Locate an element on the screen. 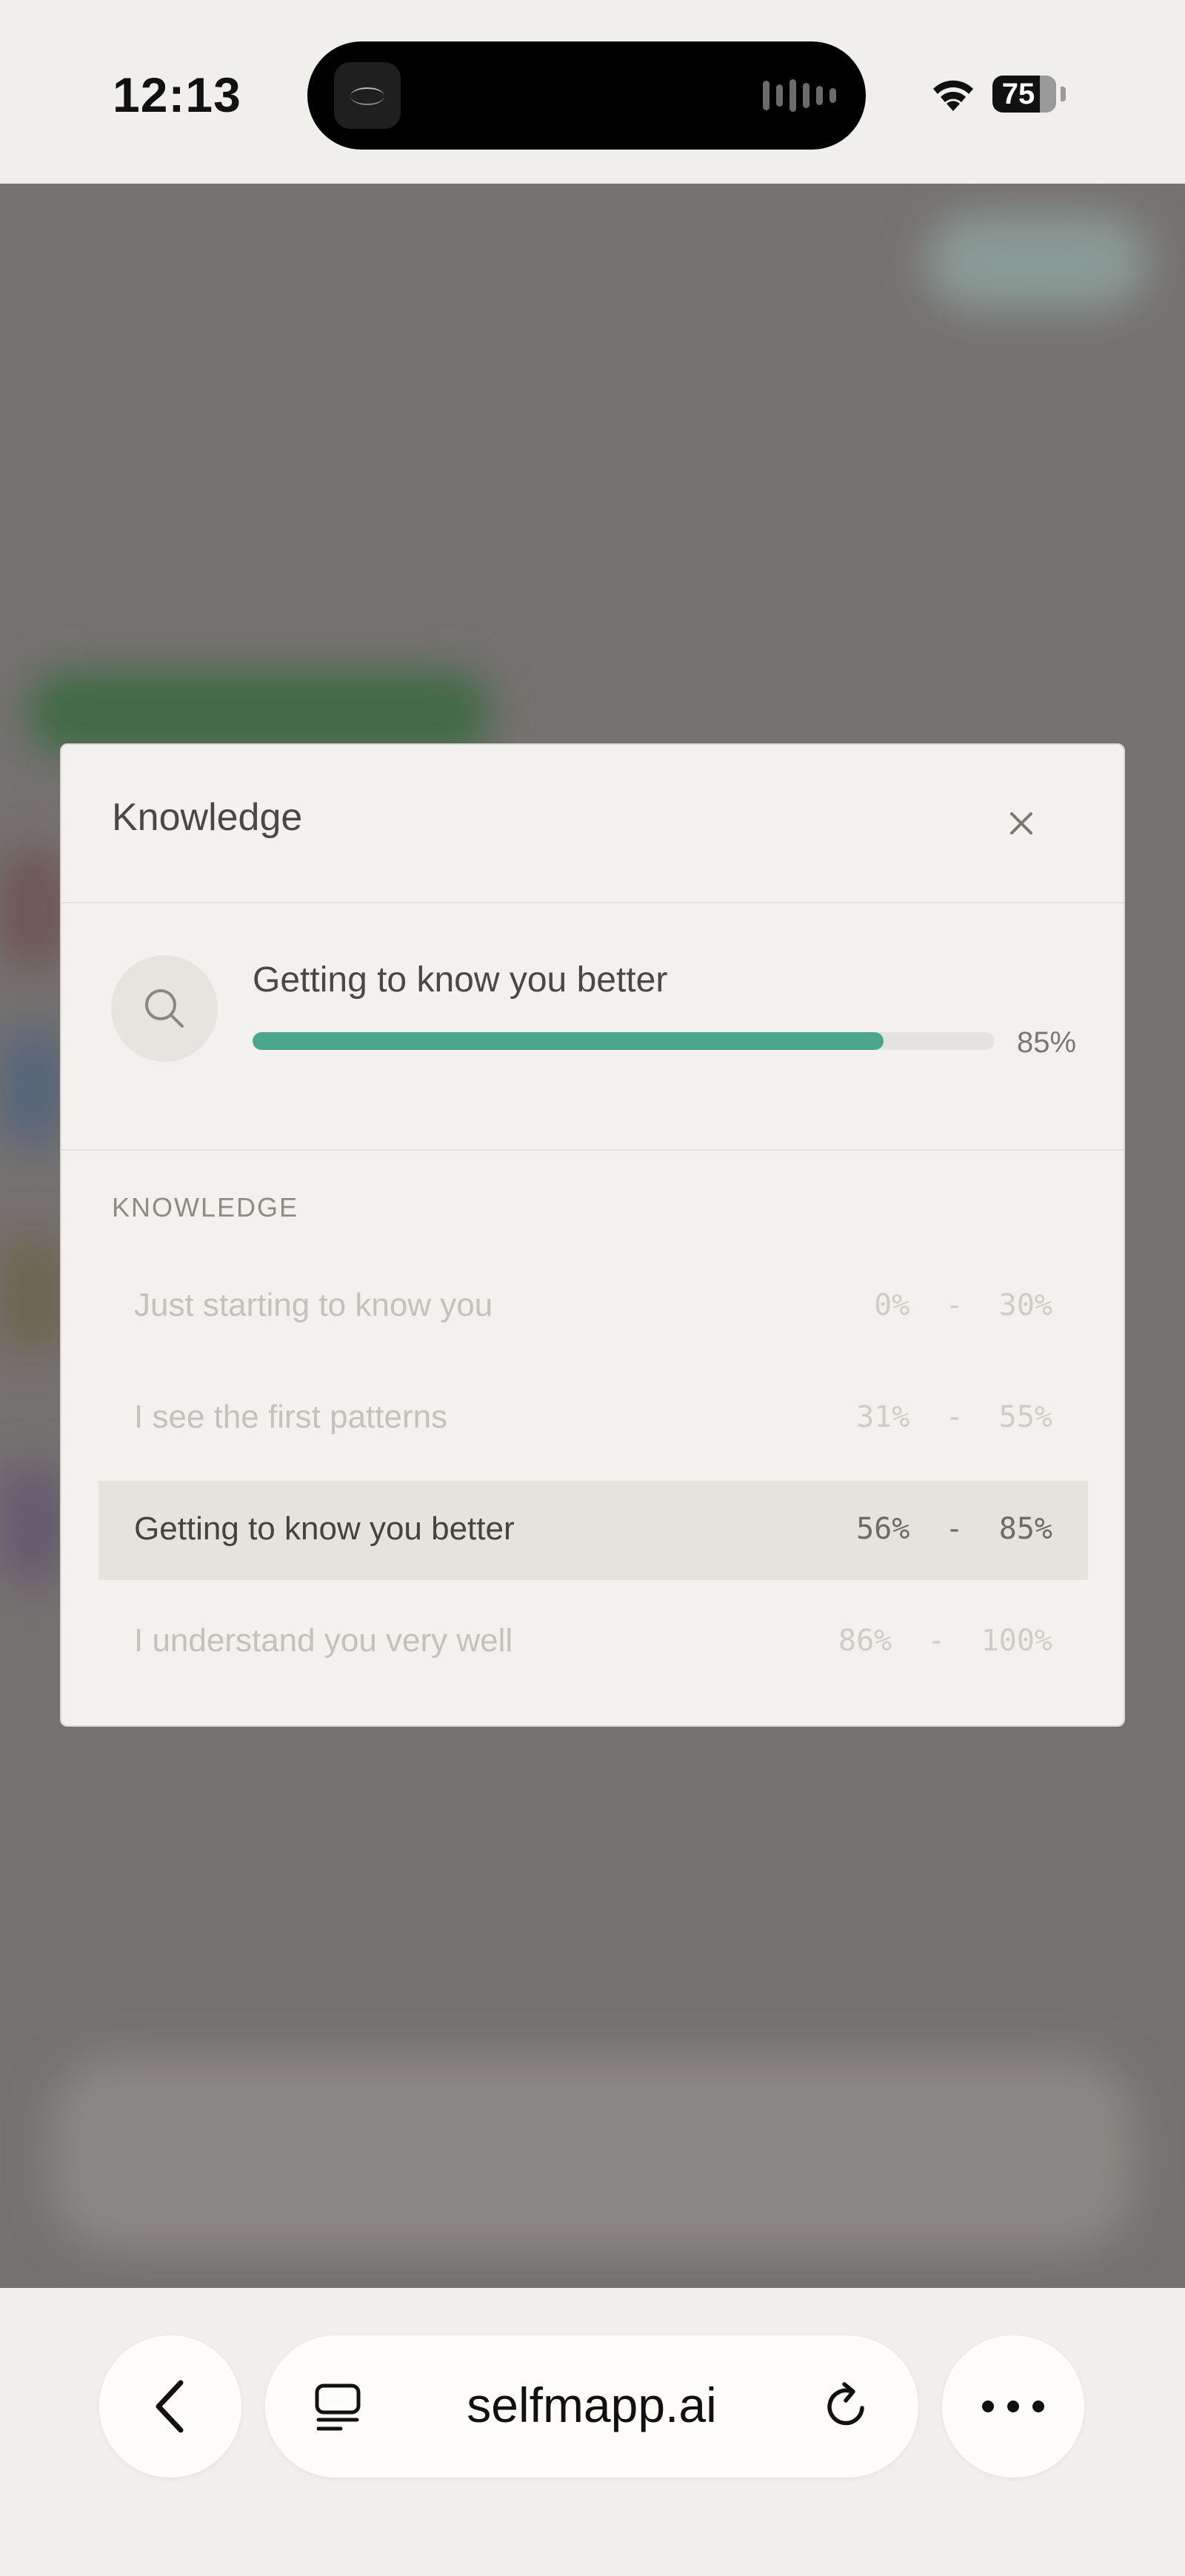 The image size is (1185, 2576). knowledge-progress-fill is located at coordinates (568, 1041).